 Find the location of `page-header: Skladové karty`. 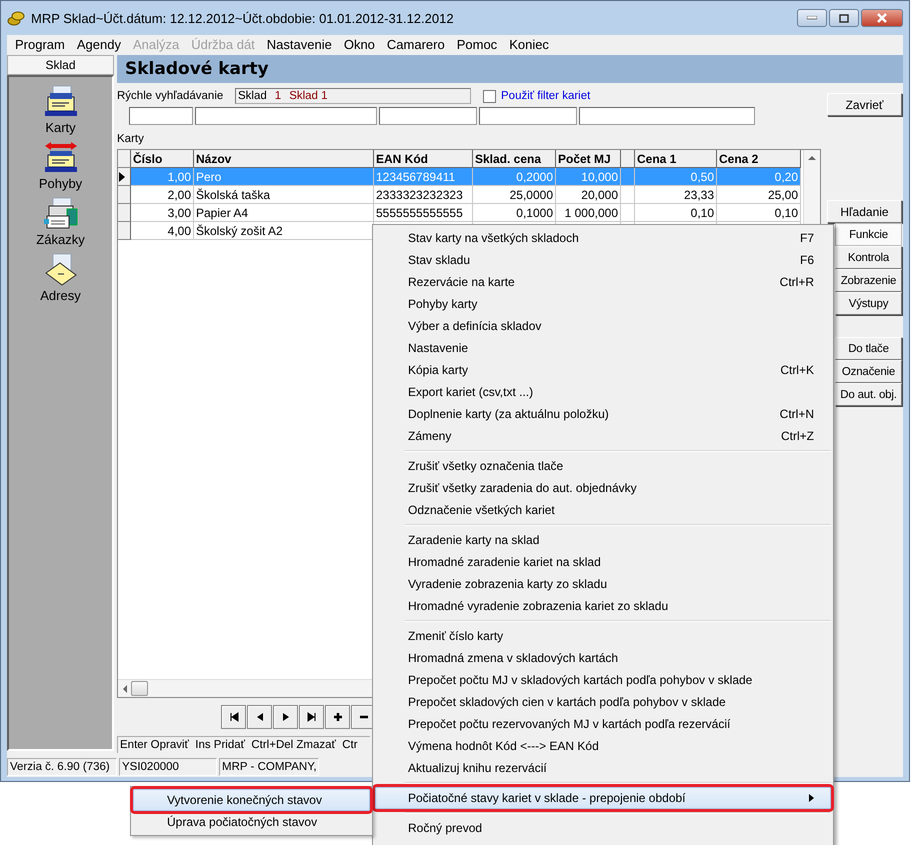

page-header: Skladové karty is located at coordinates (510, 69).